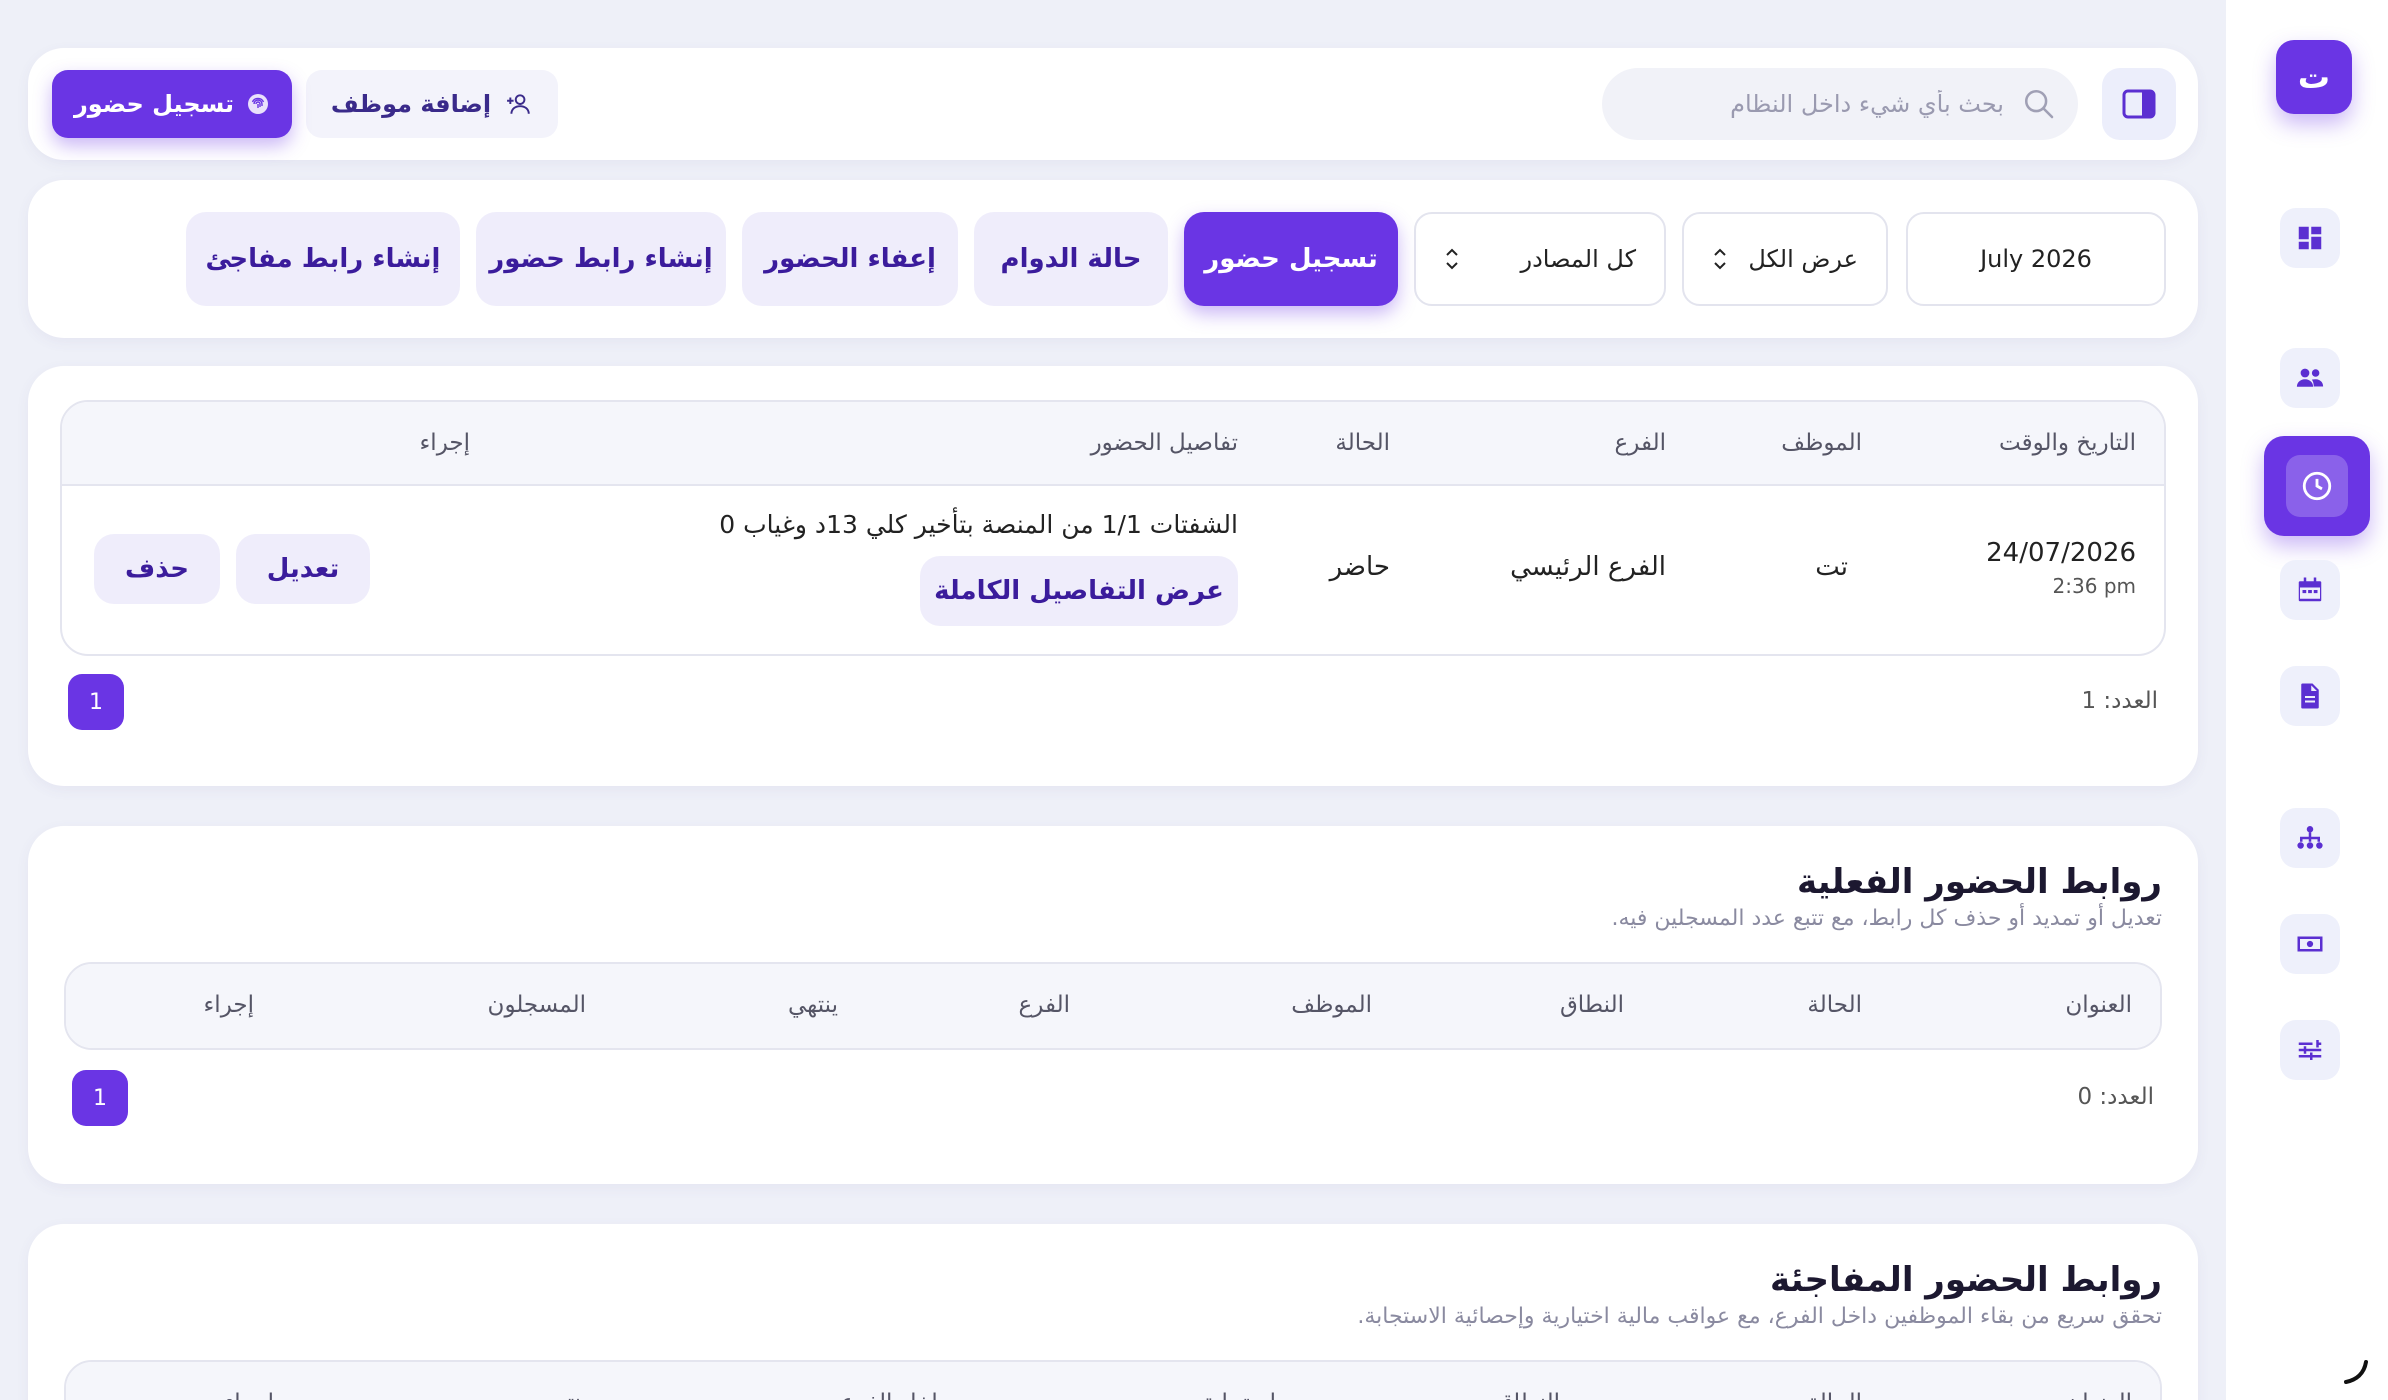  What do you see at coordinates (1079, 591) in the screenshot?
I see `view-full-details-button: عرض التفاصيل الكاملة` at bounding box center [1079, 591].